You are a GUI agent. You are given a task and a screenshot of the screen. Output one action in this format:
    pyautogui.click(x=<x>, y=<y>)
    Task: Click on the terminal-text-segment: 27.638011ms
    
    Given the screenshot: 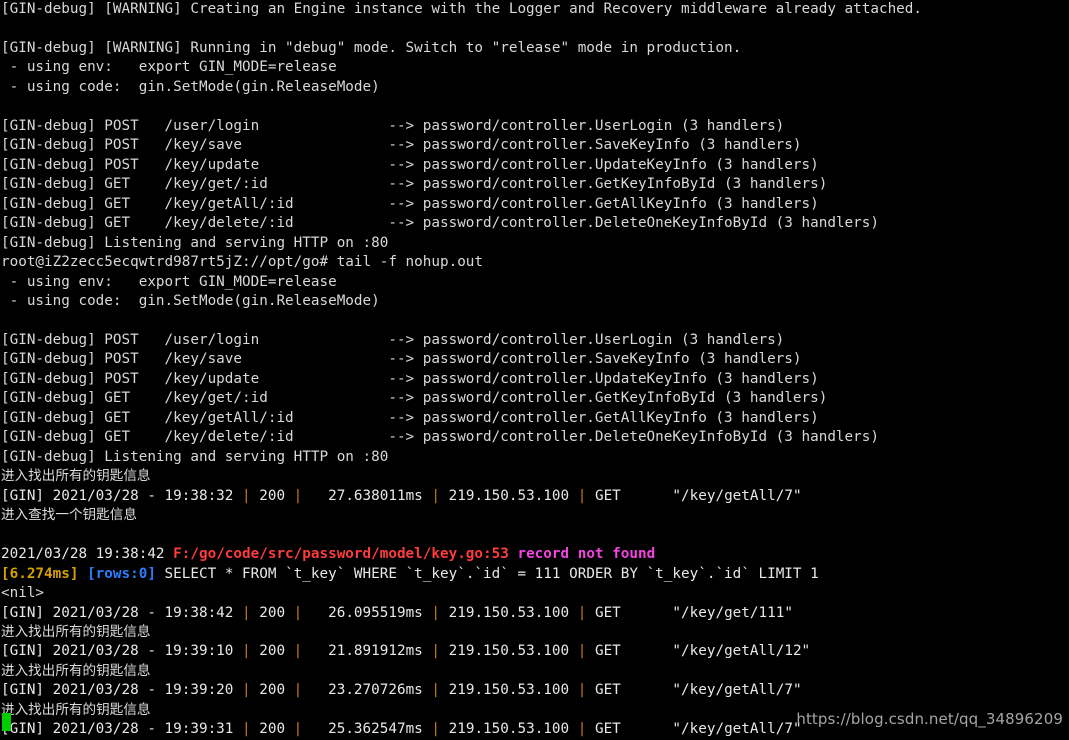 What is the action you would take?
    pyautogui.click(x=367, y=495)
    